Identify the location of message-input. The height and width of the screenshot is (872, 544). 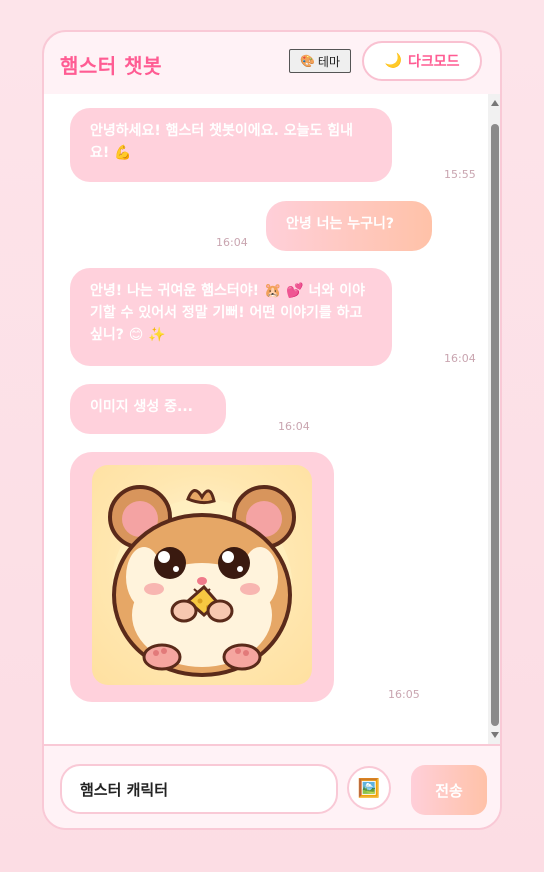
(199, 789).